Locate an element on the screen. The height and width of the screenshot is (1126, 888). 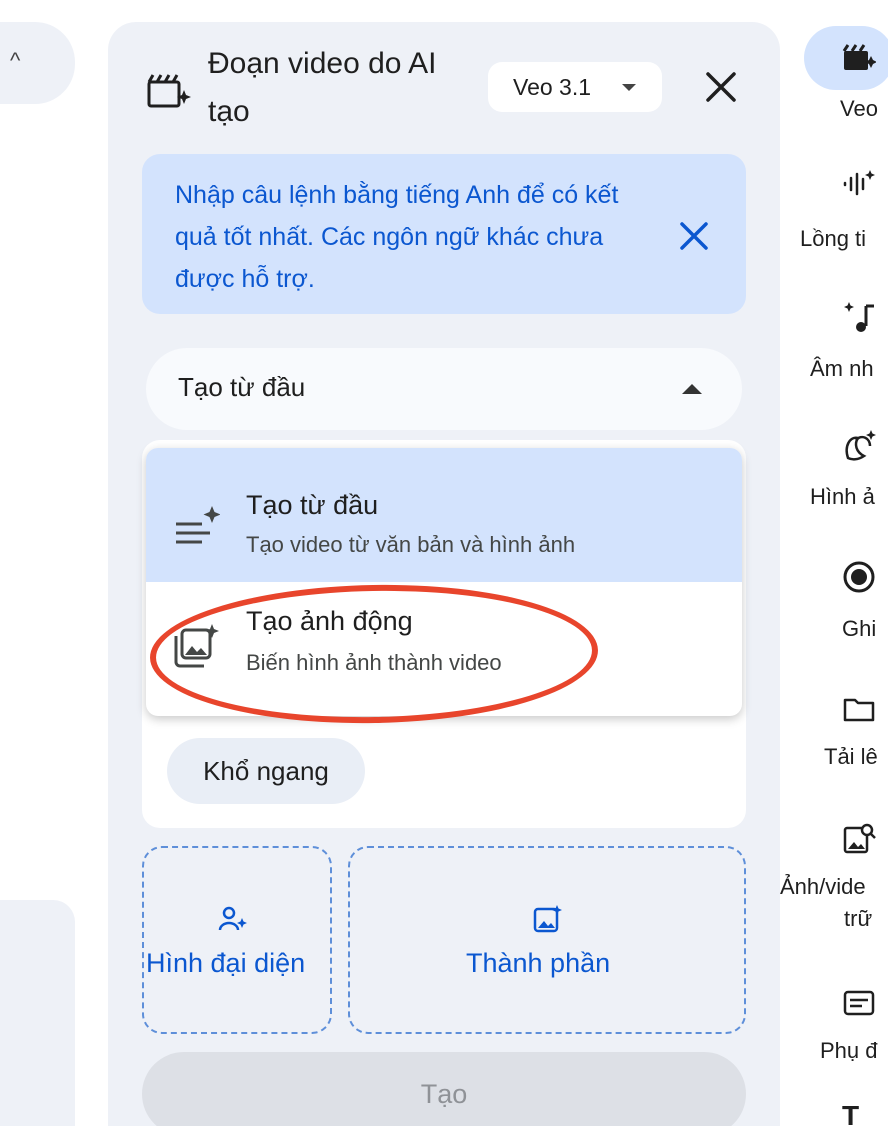
rail-item-label: Ghi is located at coordinates (859, 628).